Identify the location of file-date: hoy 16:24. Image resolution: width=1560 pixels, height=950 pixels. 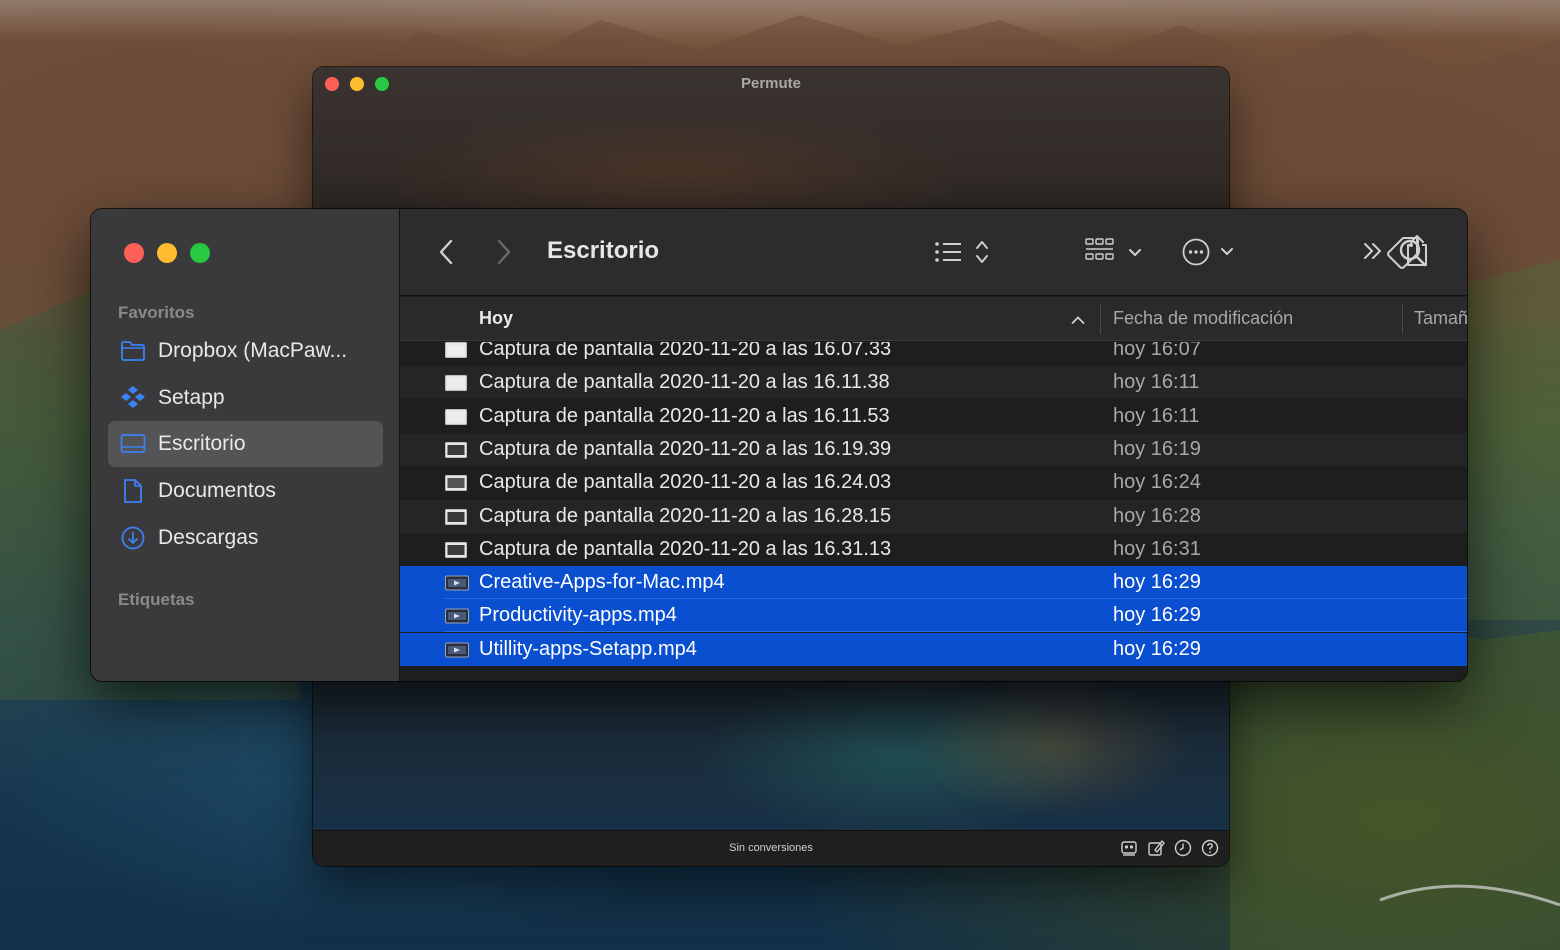
(1157, 482).